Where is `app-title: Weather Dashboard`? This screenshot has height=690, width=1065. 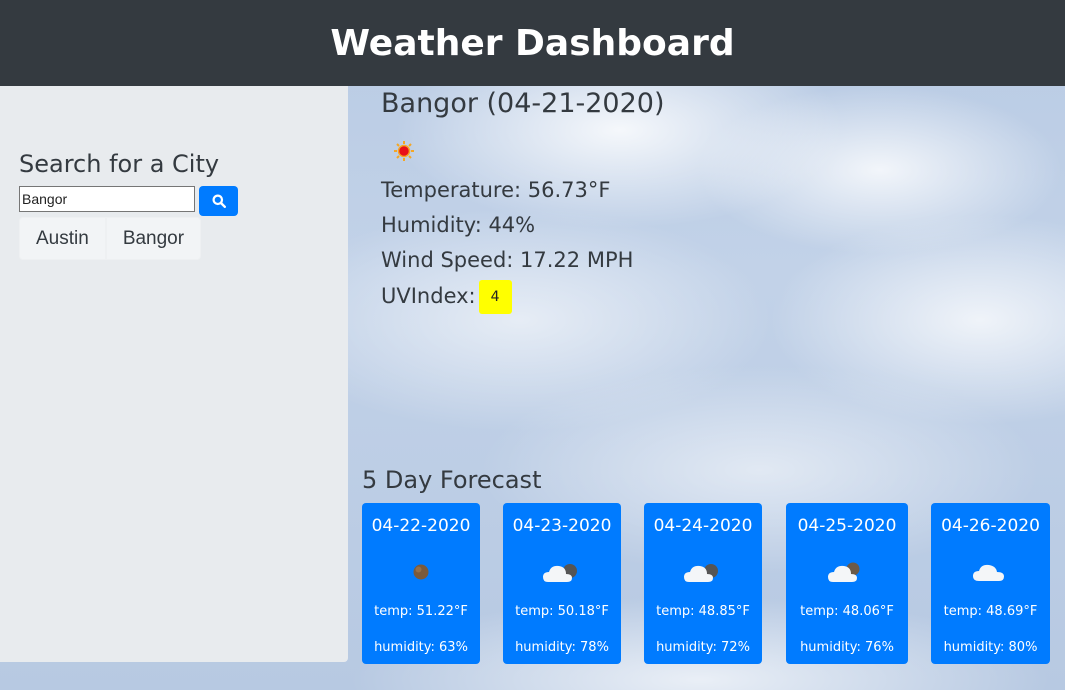
app-title: Weather Dashboard is located at coordinates (532, 43).